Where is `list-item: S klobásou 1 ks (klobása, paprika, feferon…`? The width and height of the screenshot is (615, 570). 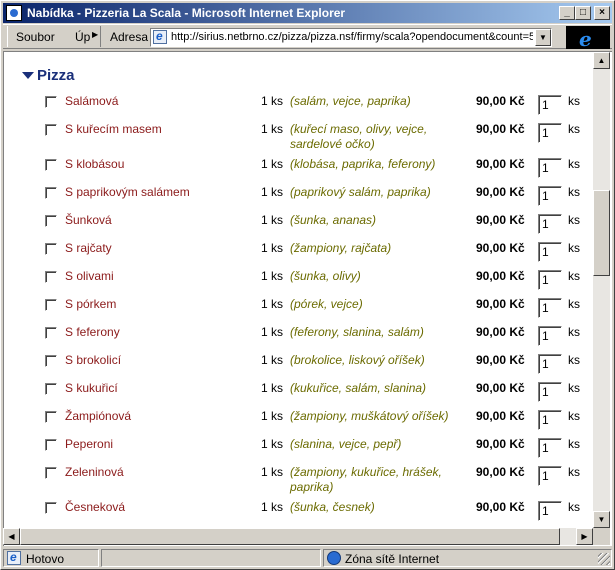
list-item: S klobásou 1 ks (klobása, paprika, feferon… is located at coordinates (304, 169).